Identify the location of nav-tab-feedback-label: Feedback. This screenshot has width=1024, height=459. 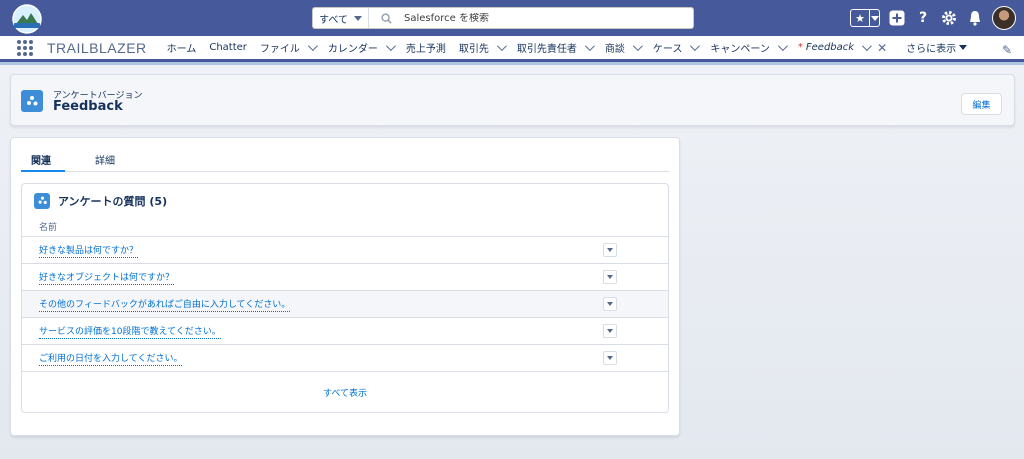
(830, 47).